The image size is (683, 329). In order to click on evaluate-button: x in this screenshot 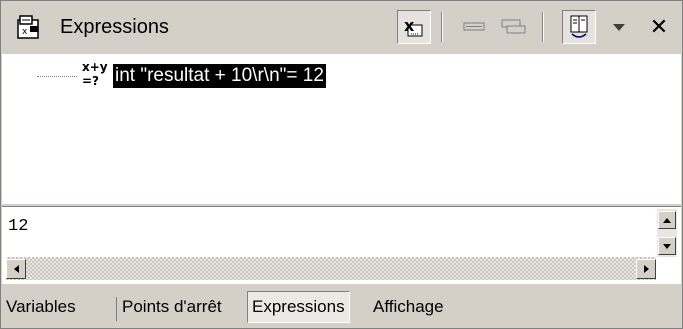, I will do `click(414, 27)`.